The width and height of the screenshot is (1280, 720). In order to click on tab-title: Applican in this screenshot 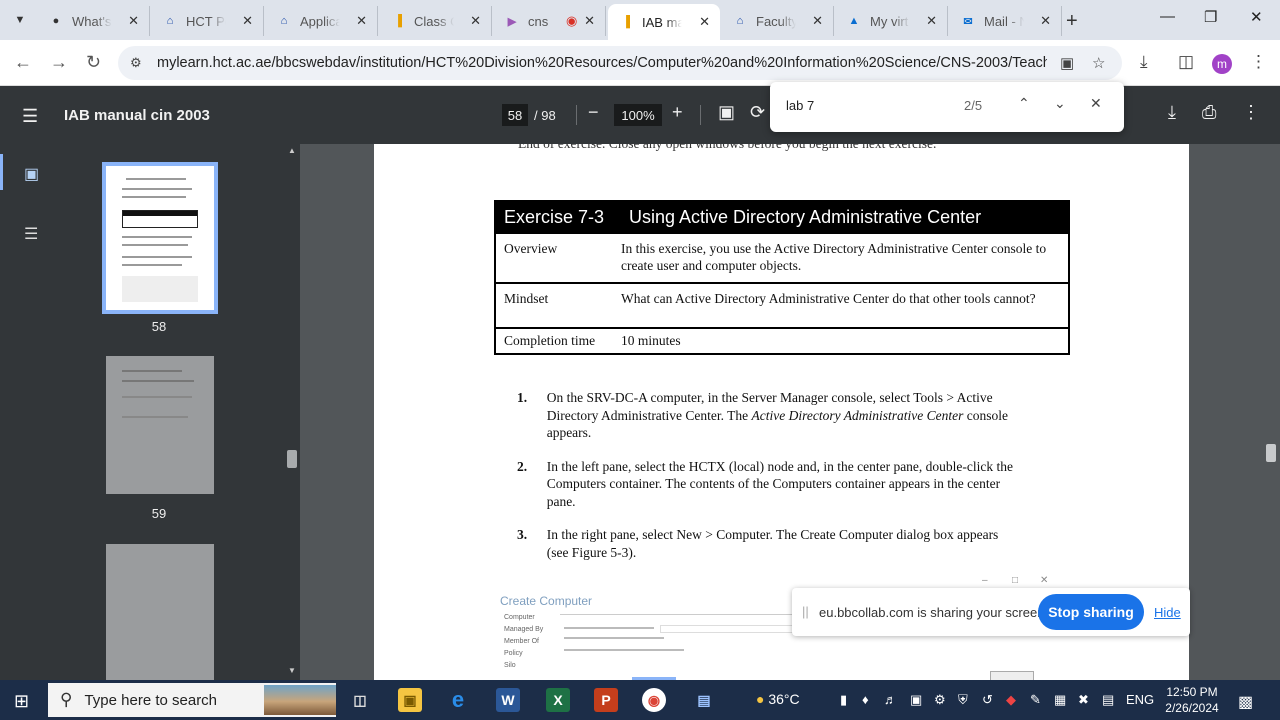, I will do `click(320, 21)`.